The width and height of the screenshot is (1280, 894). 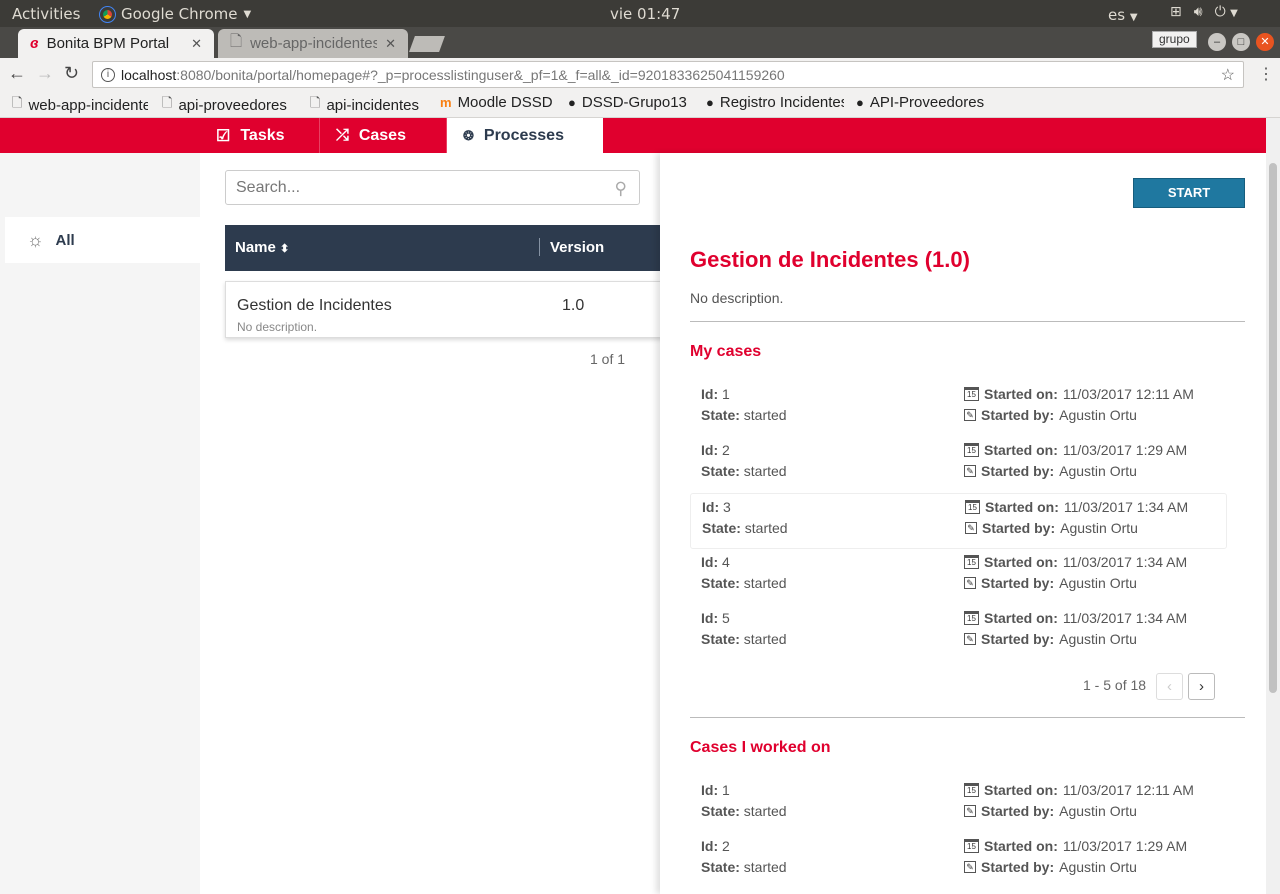 I want to click on bonita-favicon: ɞ, so click(x=34, y=43).